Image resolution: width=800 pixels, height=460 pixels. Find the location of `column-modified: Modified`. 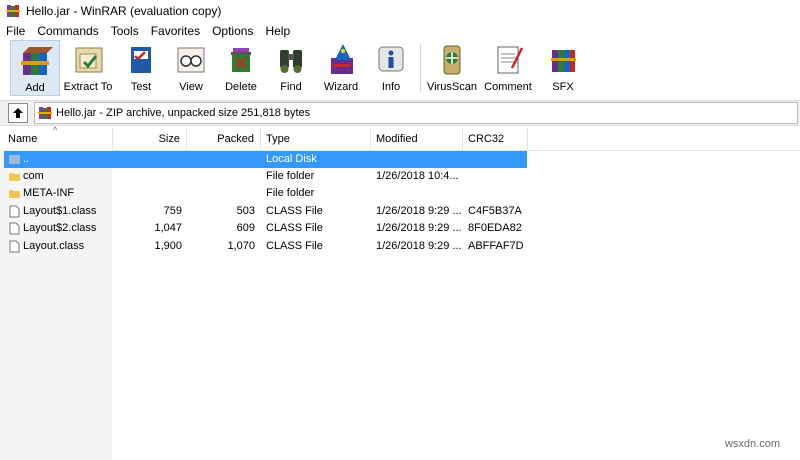

column-modified: Modified is located at coordinates (417, 139).